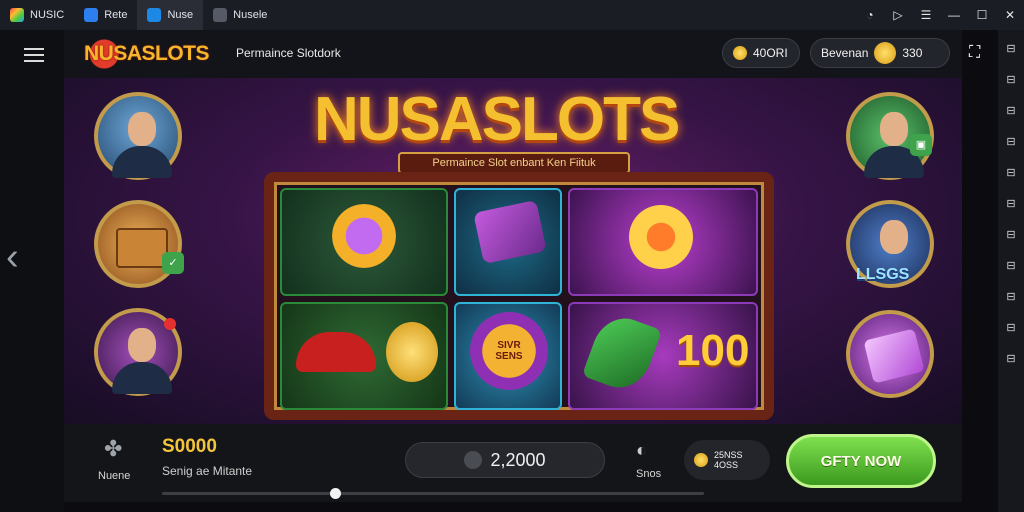  I want to click on spin-now-button: GFTY NOW, so click(861, 461).